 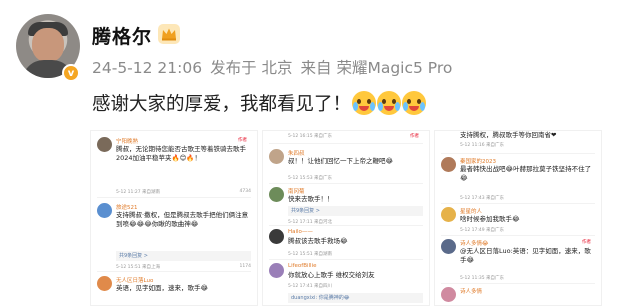 I want to click on commenter-name: 诗人多情😂, so click(x=474, y=244).